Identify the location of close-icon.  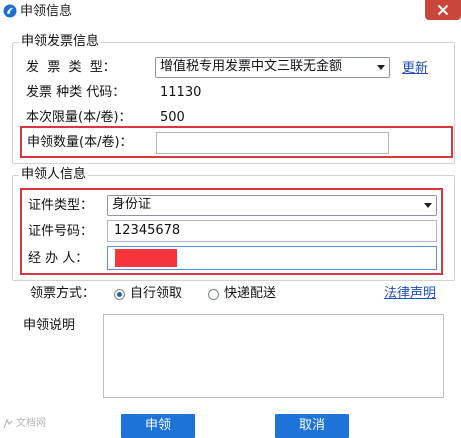
(443, 10).